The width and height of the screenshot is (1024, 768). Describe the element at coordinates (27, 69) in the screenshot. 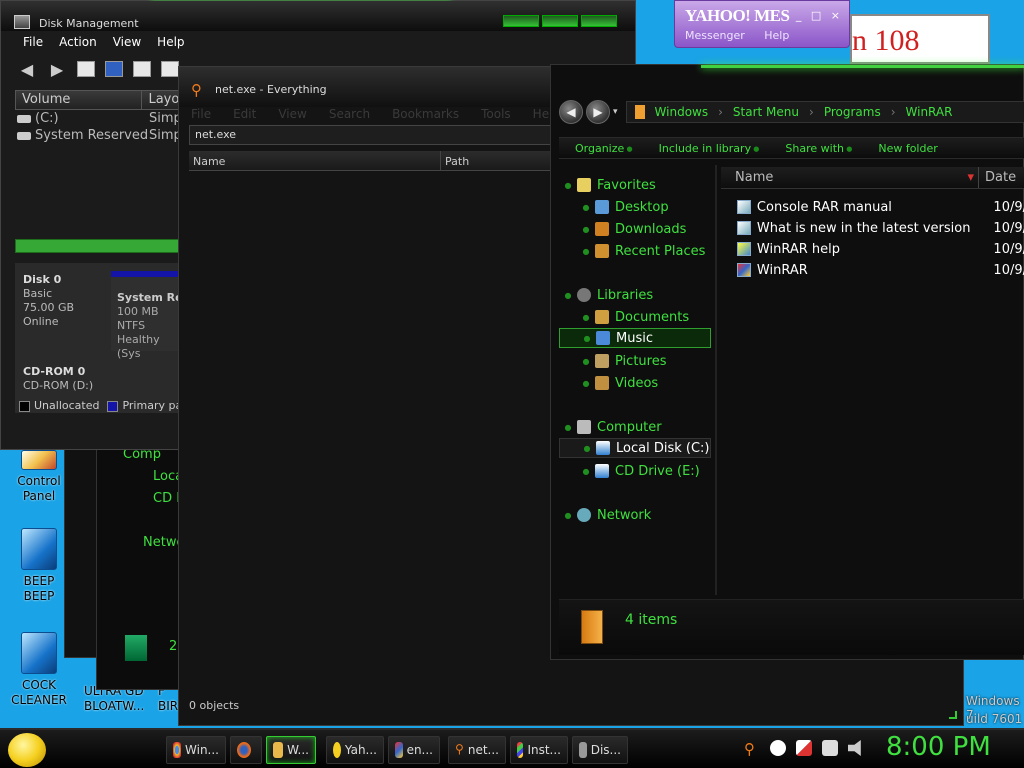

I see `back-arrow-icon: ◀` at that location.